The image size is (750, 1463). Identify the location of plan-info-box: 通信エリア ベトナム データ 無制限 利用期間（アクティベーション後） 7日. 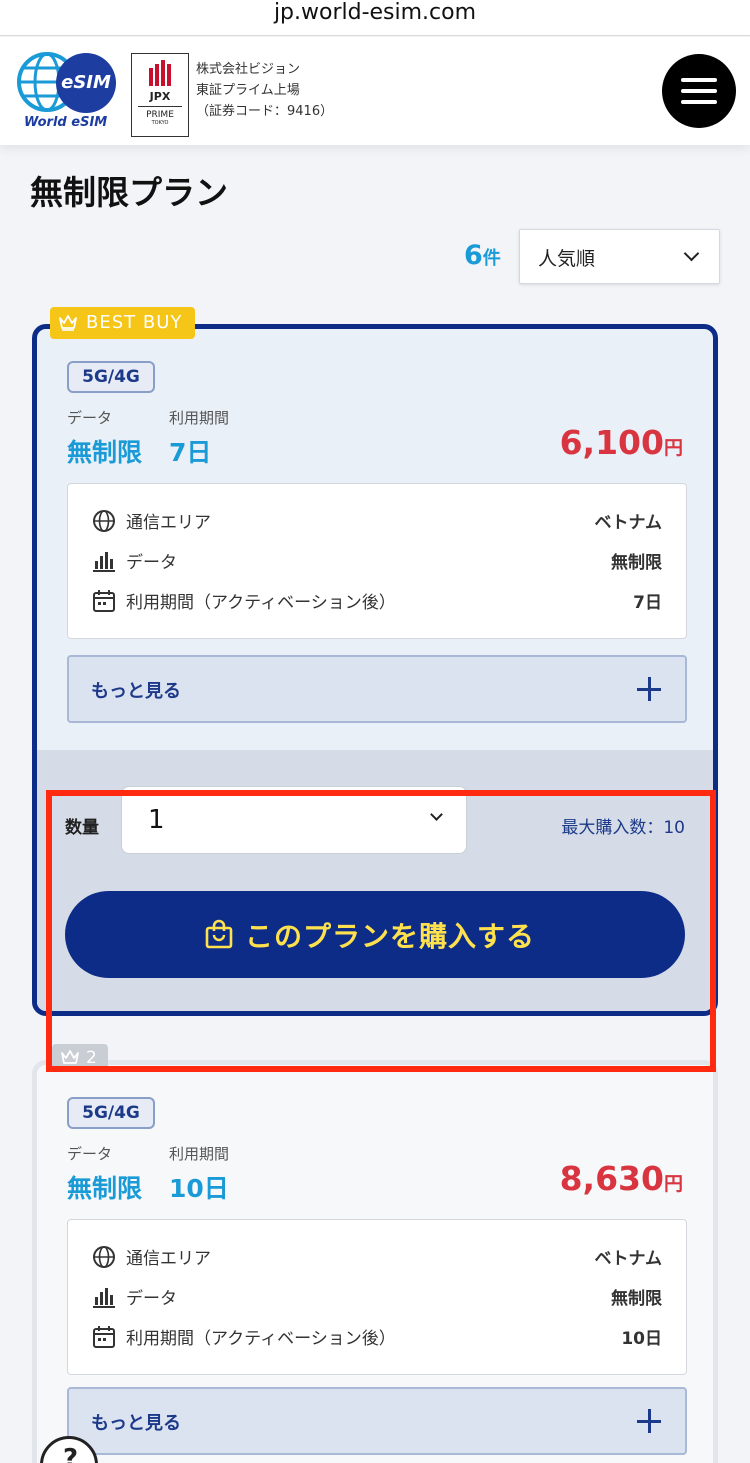
(377, 561).